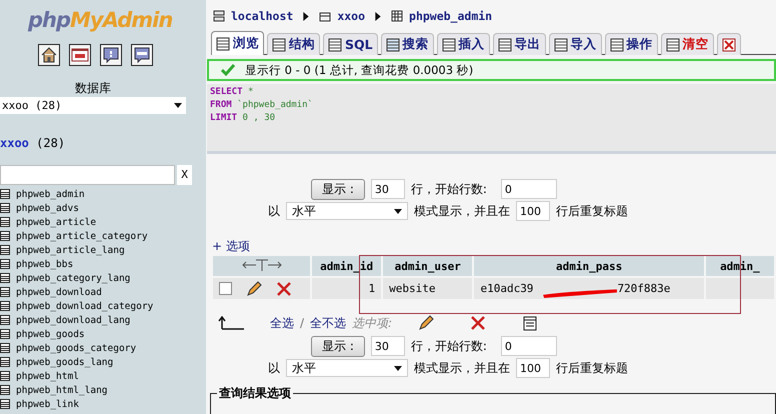 Image resolution: width=776 pixels, height=414 pixels. Describe the element at coordinates (76, 348) in the screenshot. I see `table-link: phpweb_goods_category` at that location.